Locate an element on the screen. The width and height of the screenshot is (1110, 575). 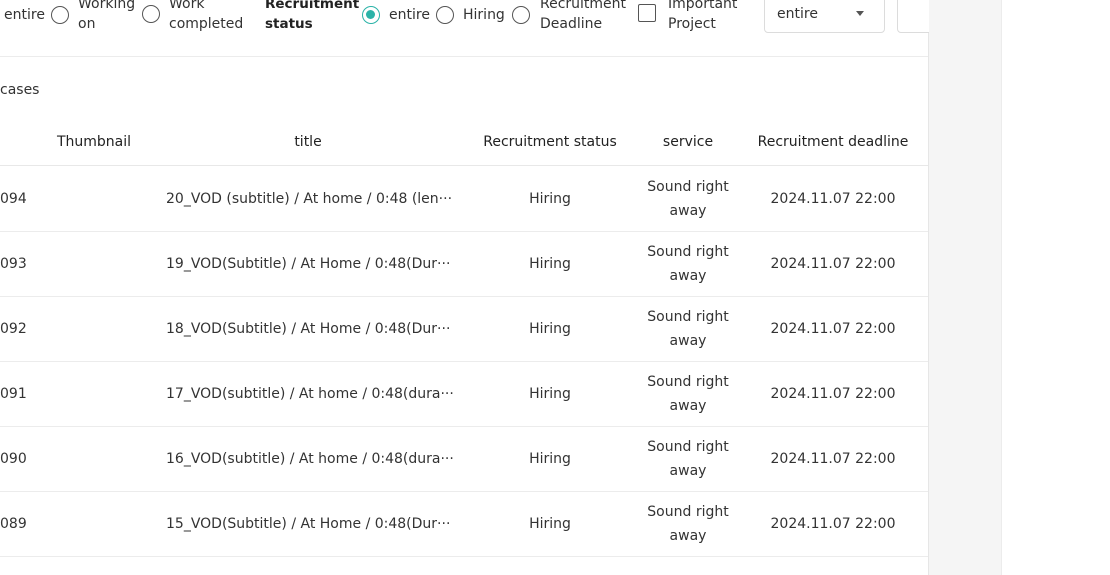
header-thumbnail: Thumbnail is located at coordinates (94, 142).